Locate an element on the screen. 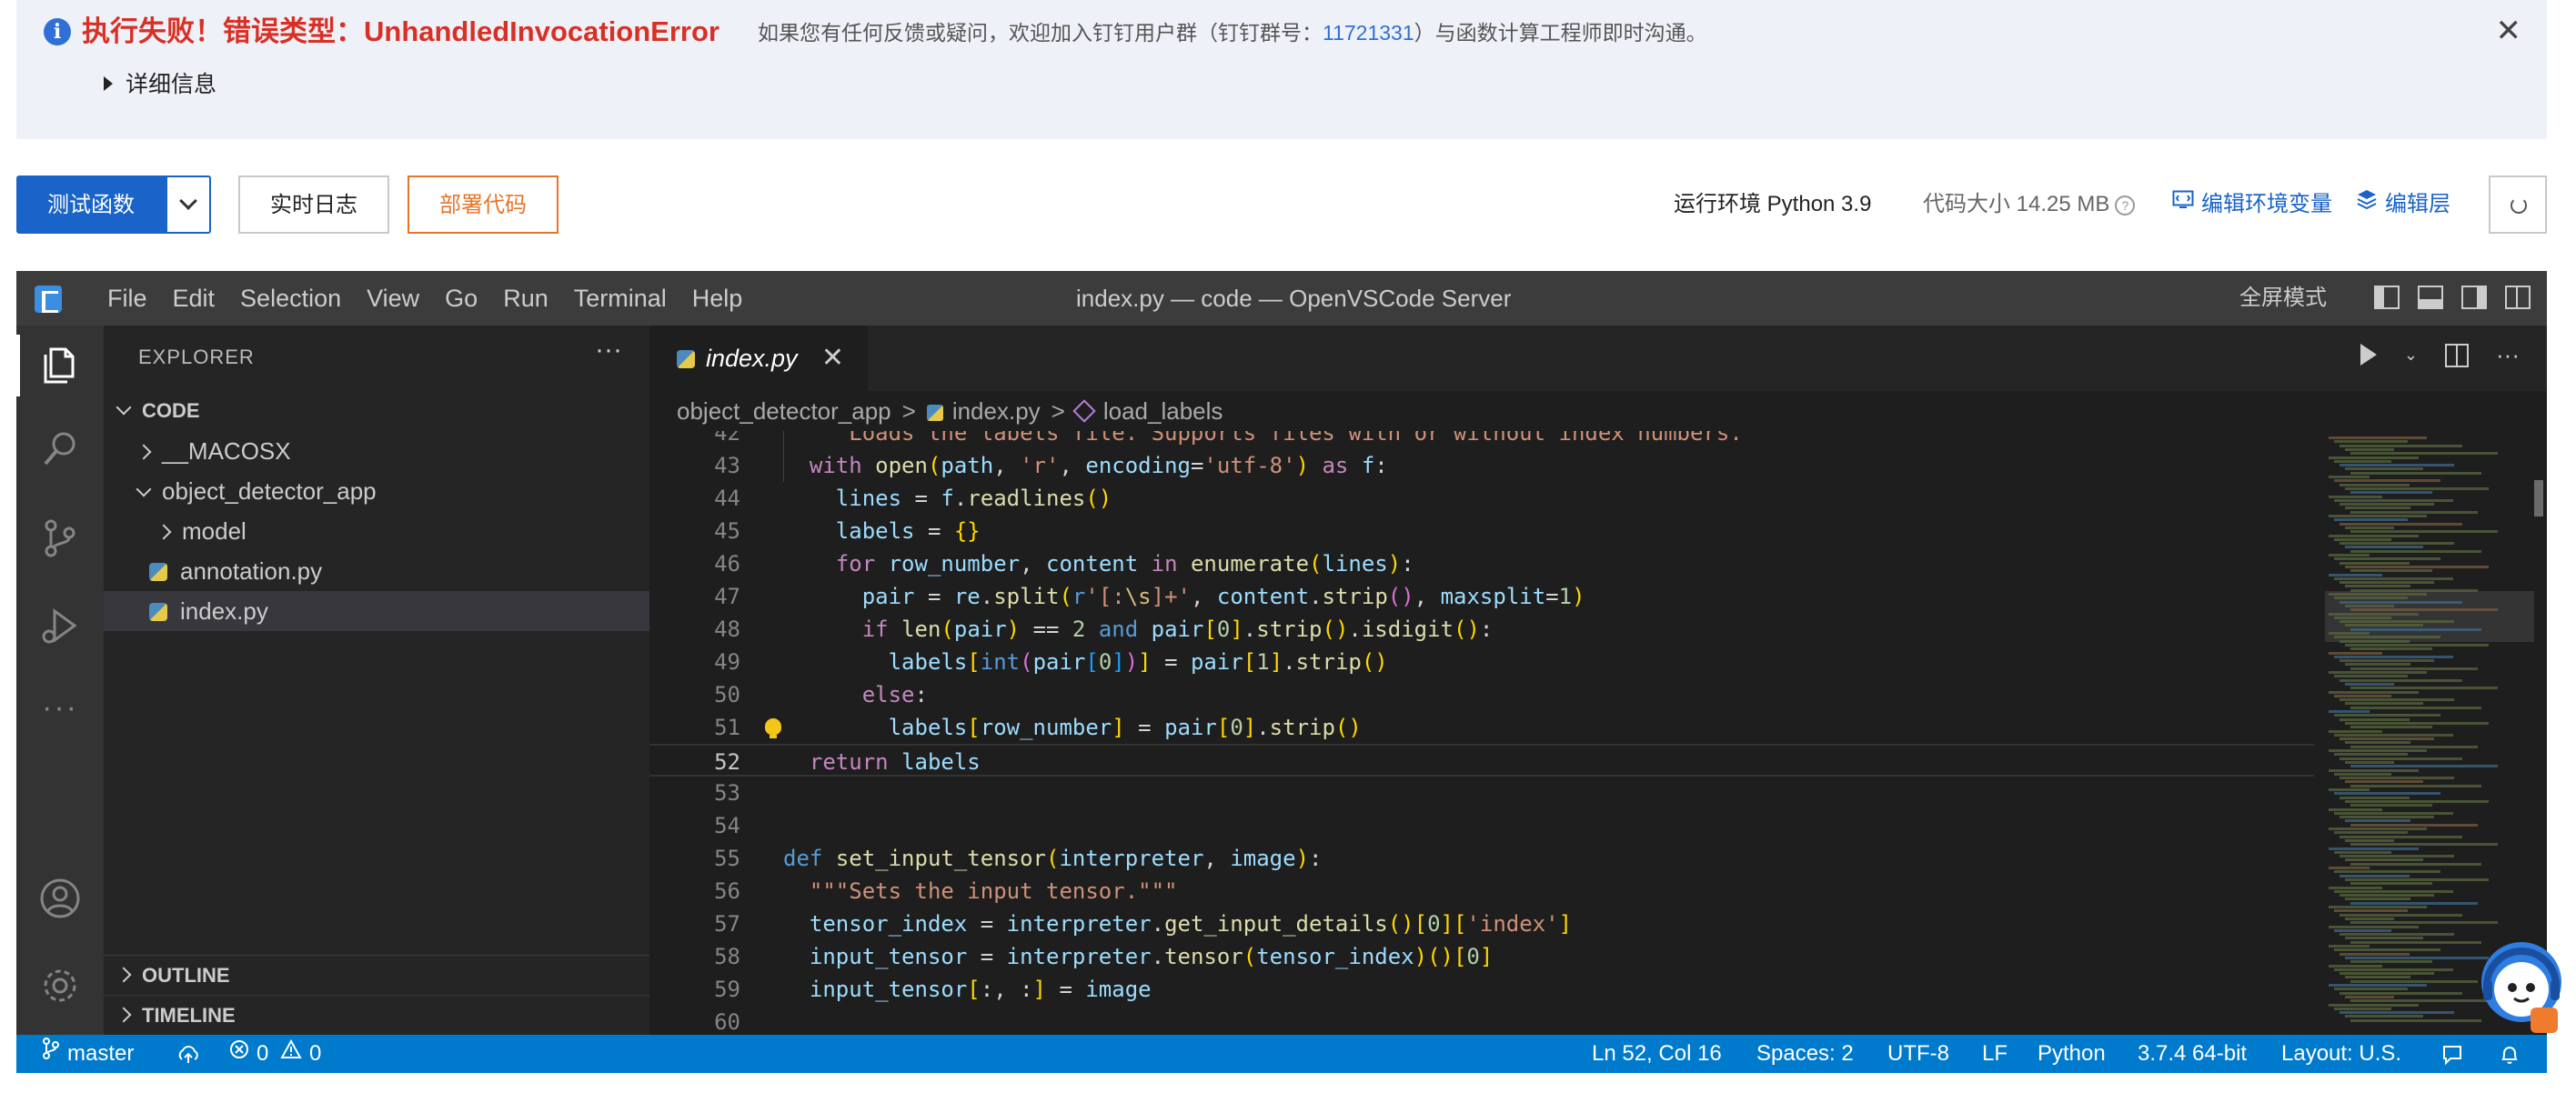  tree-item-macosx: __MACOSX is located at coordinates (376, 451).